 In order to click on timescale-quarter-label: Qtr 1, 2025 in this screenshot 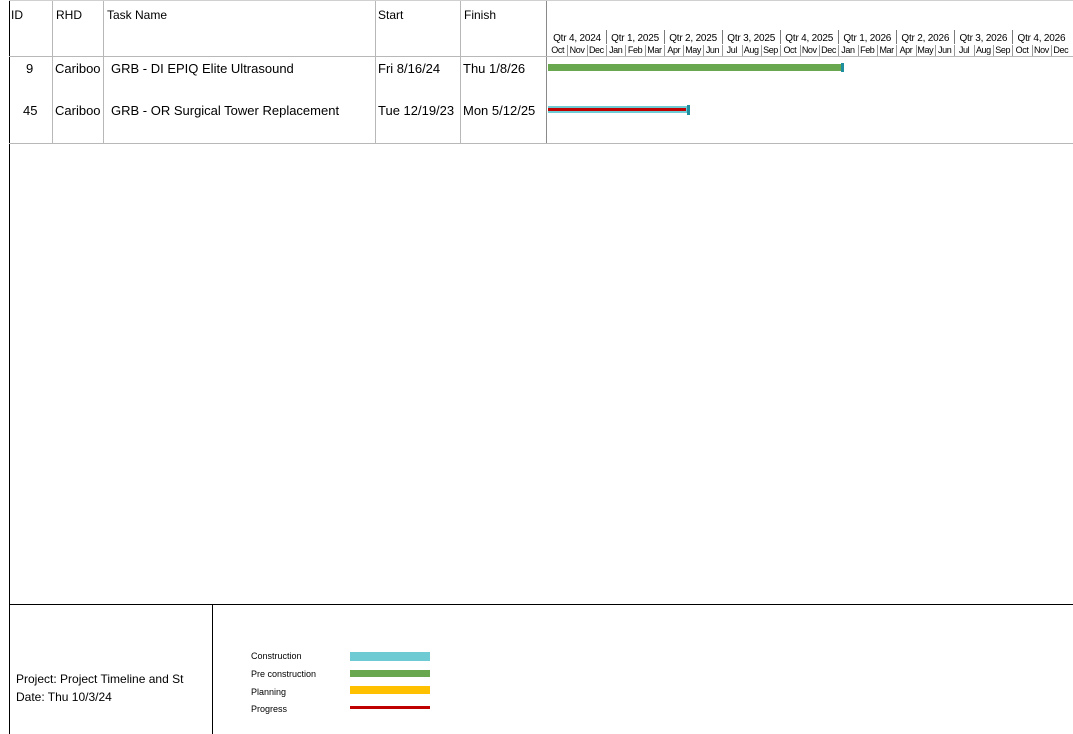, I will do `click(635, 38)`.